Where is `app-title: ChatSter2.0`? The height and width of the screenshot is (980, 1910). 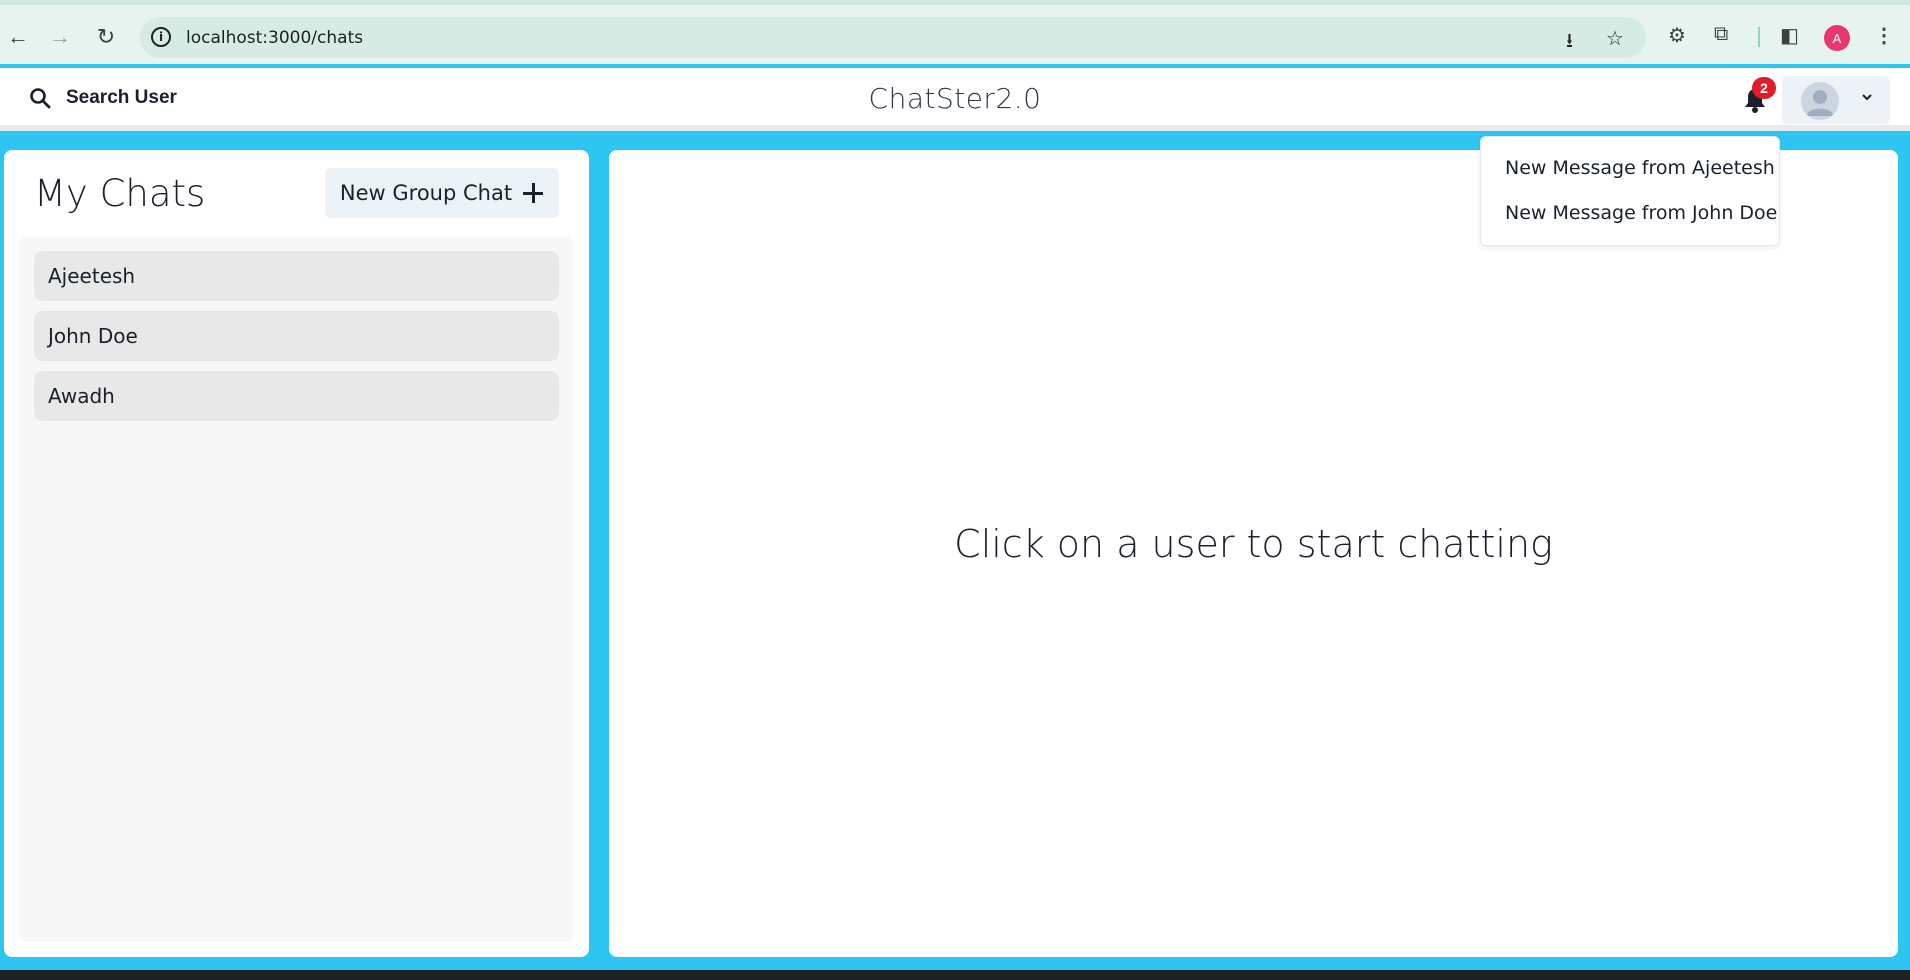 app-title: ChatSter2.0 is located at coordinates (955, 98).